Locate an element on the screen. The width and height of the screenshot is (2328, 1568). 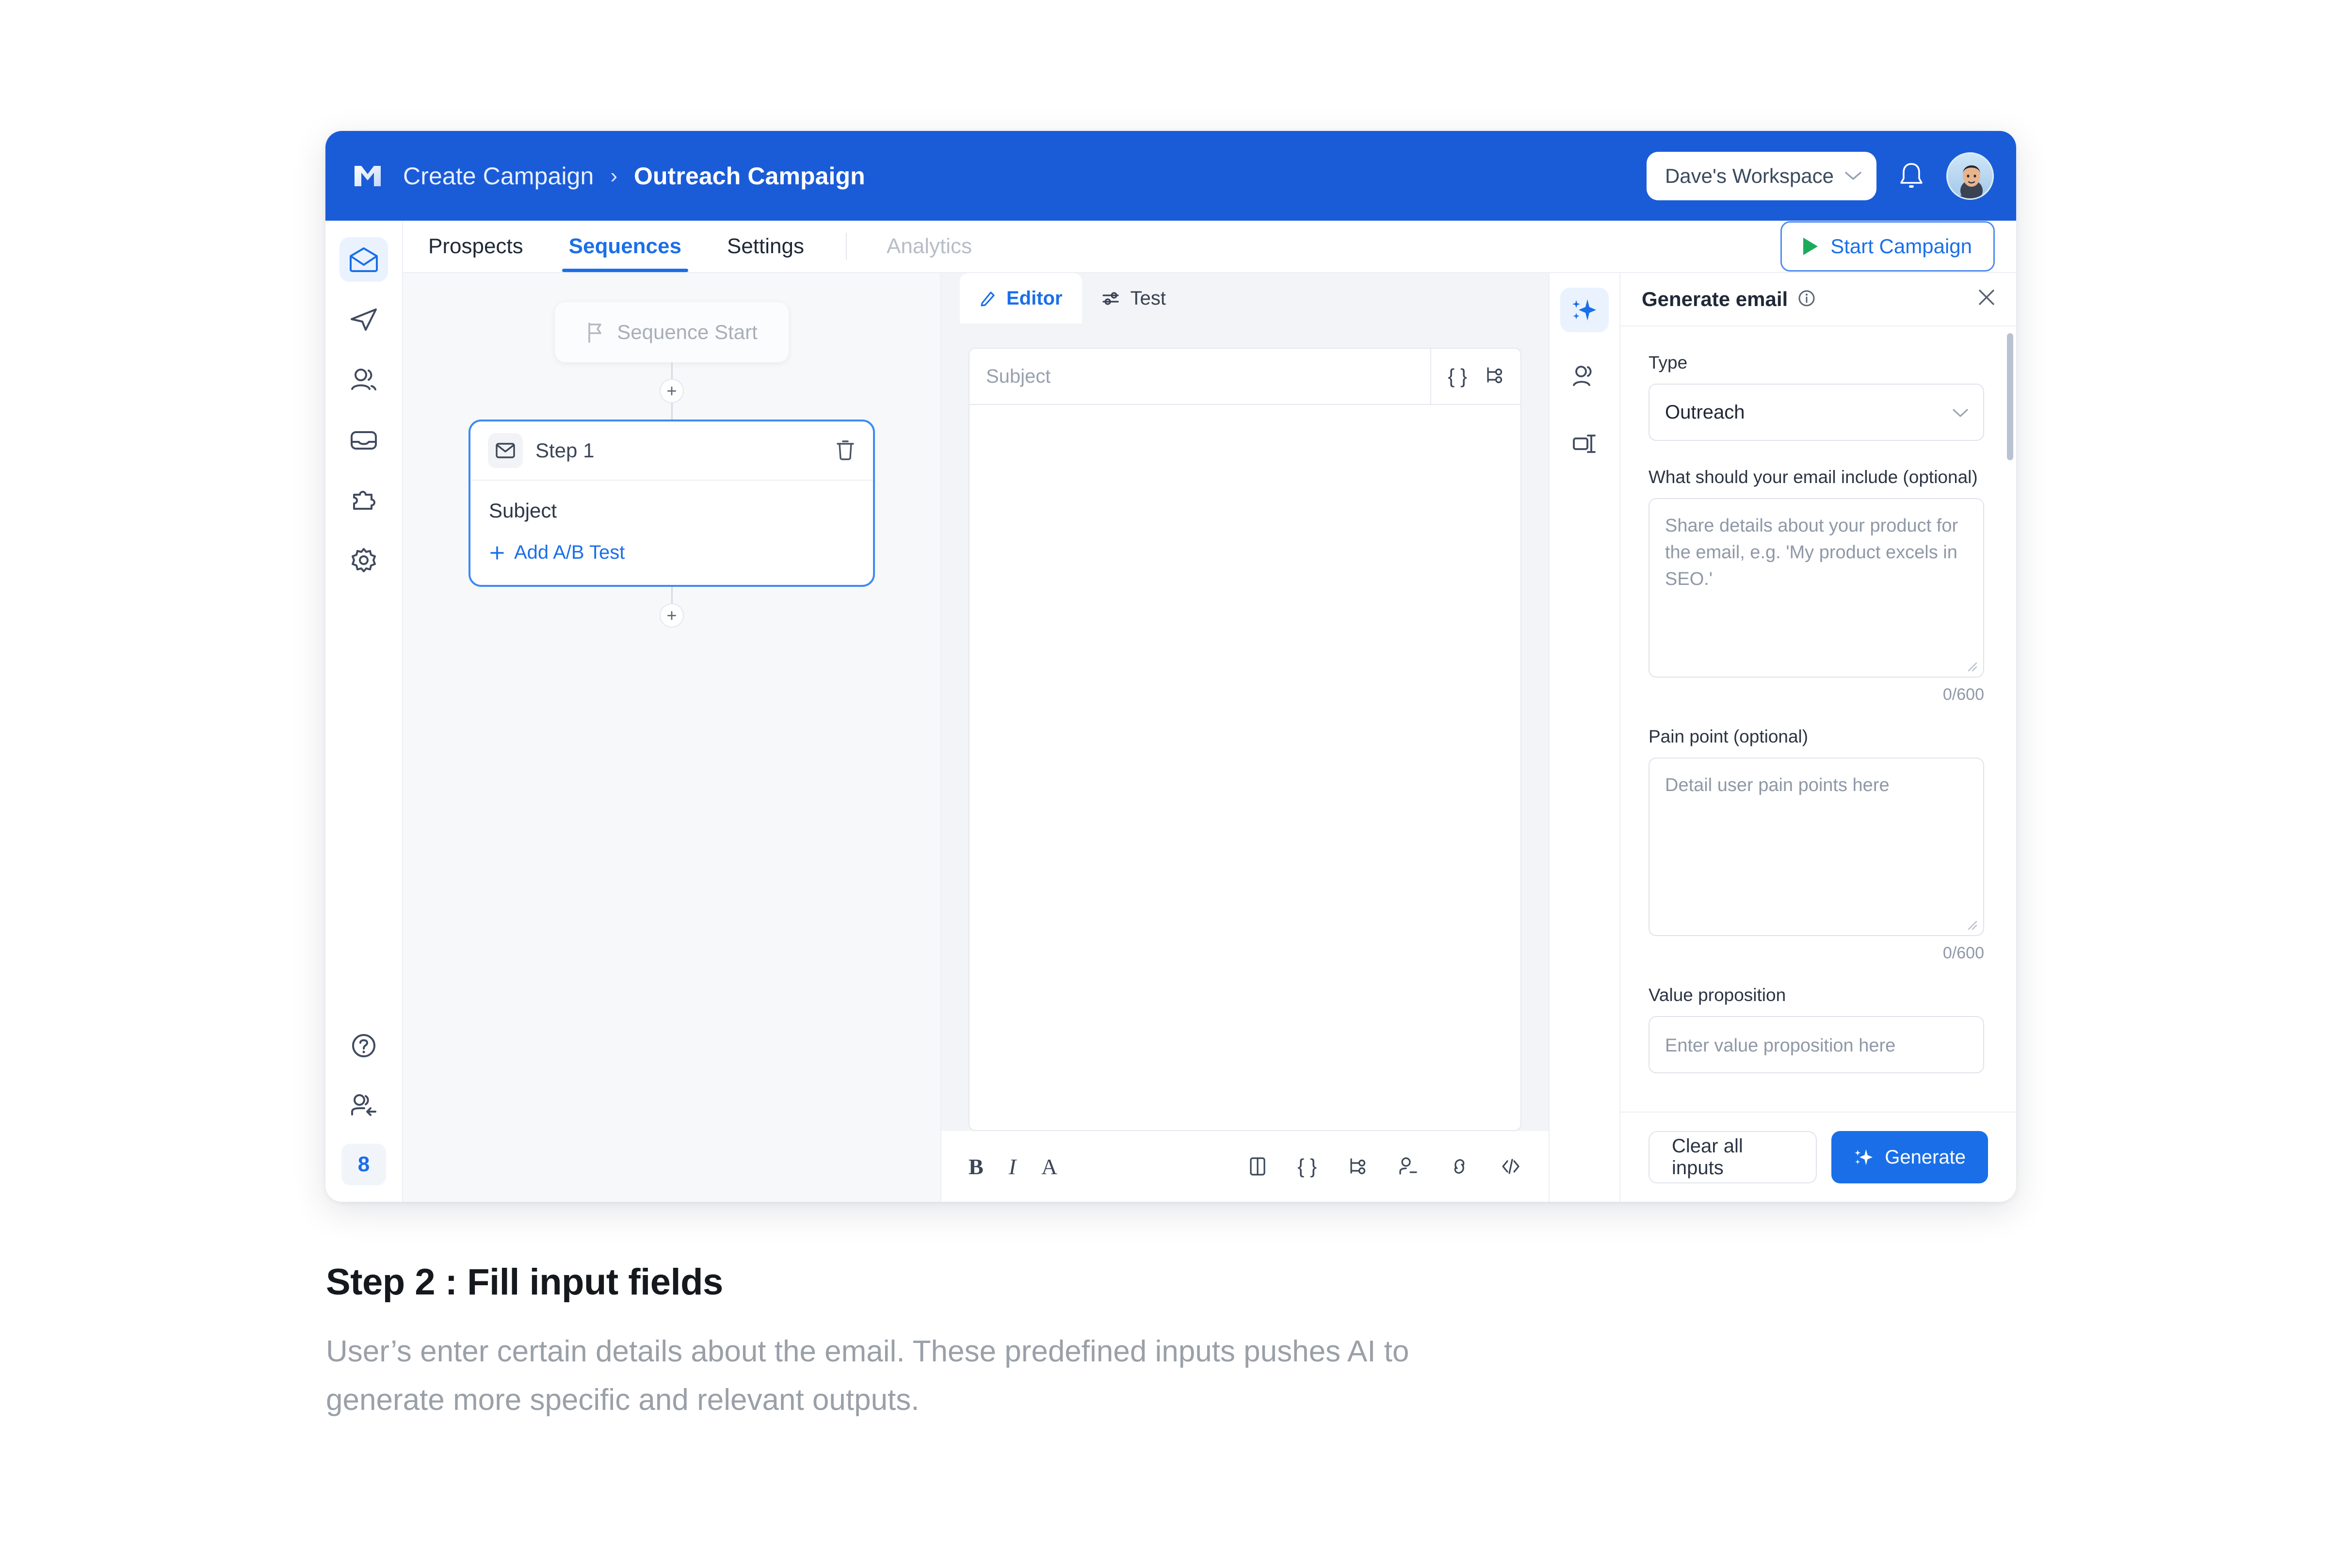
flag-icon is located at coordinates (595, 333).